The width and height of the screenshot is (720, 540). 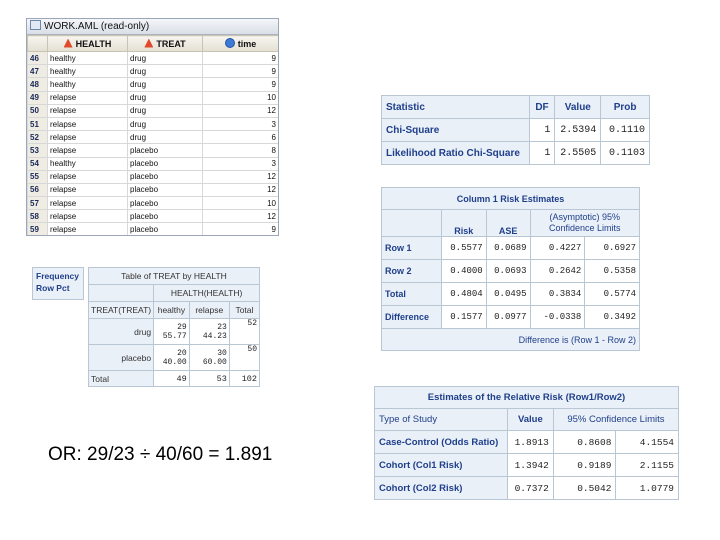 What do you see at coordinates (37, 163) in the screenshot?
I see `row-number: 54` at bounding box center [37, 163].